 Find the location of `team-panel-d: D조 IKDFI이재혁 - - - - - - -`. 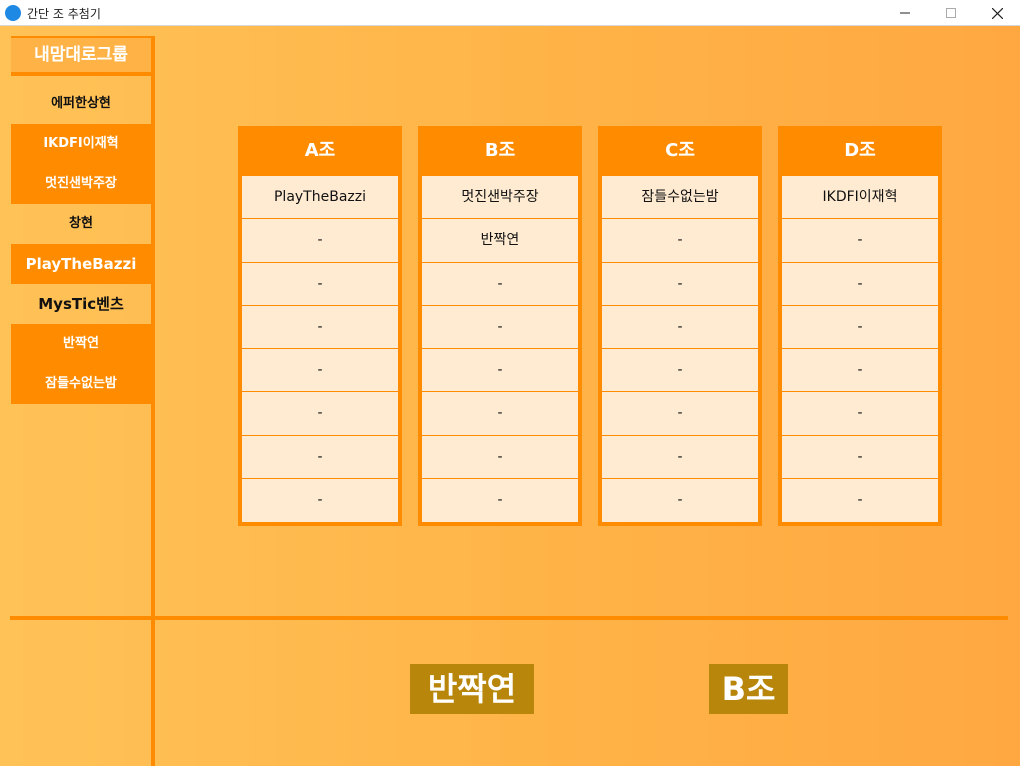

team-panel-d: D조 IKDFI이재혁 - - - - - - - is located at coordinates (860, 326).